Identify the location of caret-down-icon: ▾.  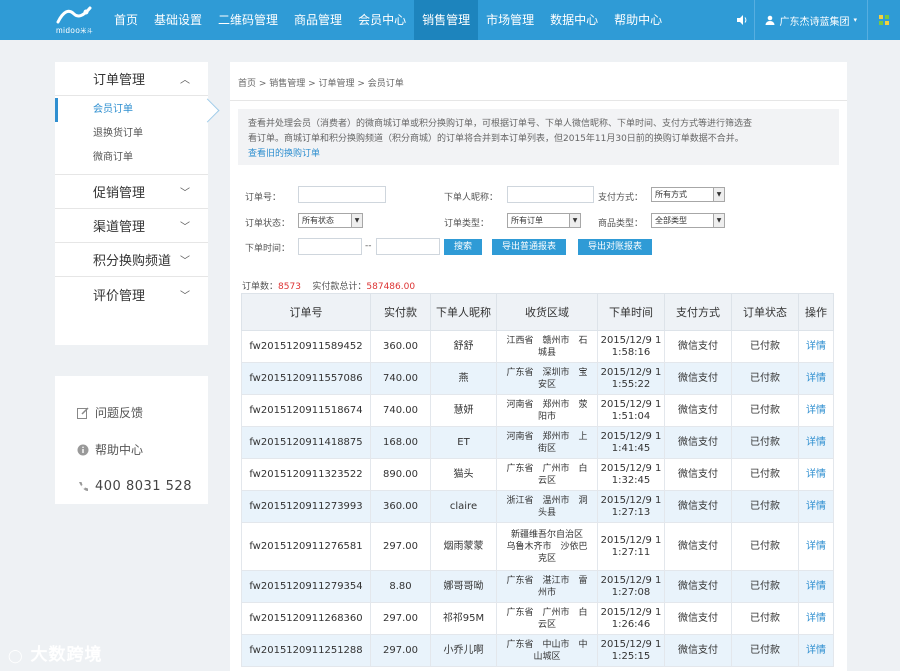
(855, 20).